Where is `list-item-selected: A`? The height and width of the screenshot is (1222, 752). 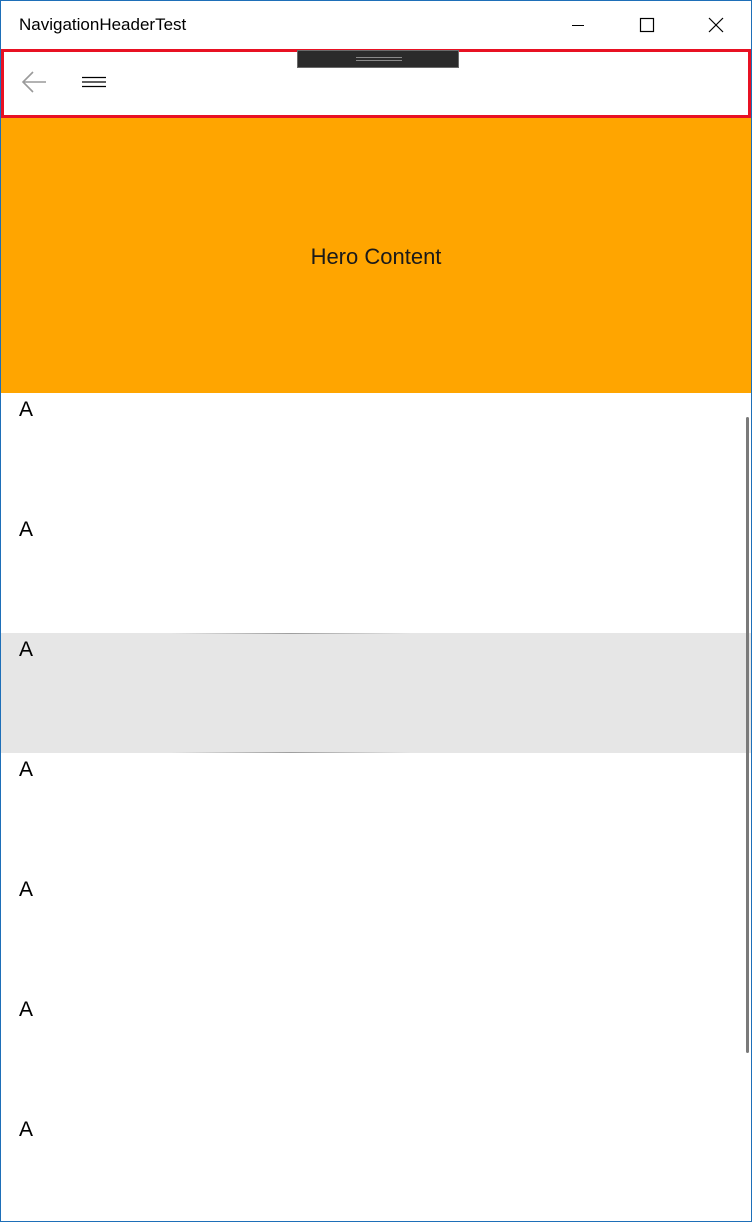
list-item-selected: A is located at coordinates (376, 693).